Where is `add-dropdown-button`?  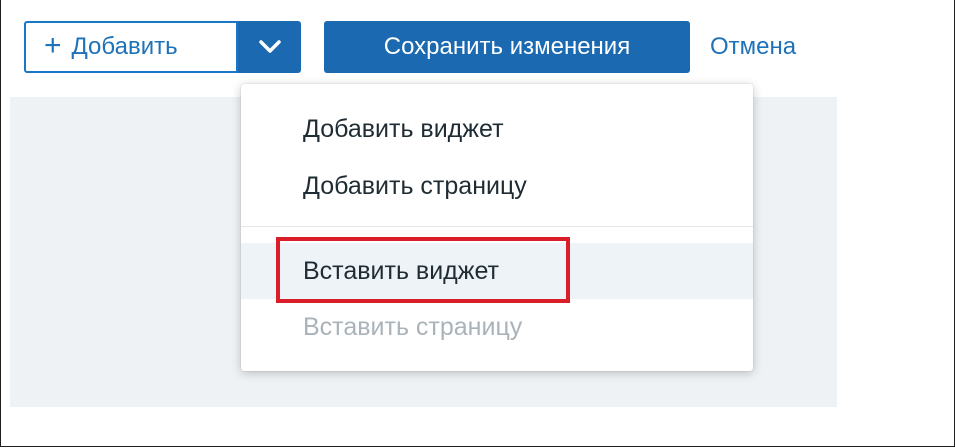
add-dropdown-button is located at coordinates (269, 47).